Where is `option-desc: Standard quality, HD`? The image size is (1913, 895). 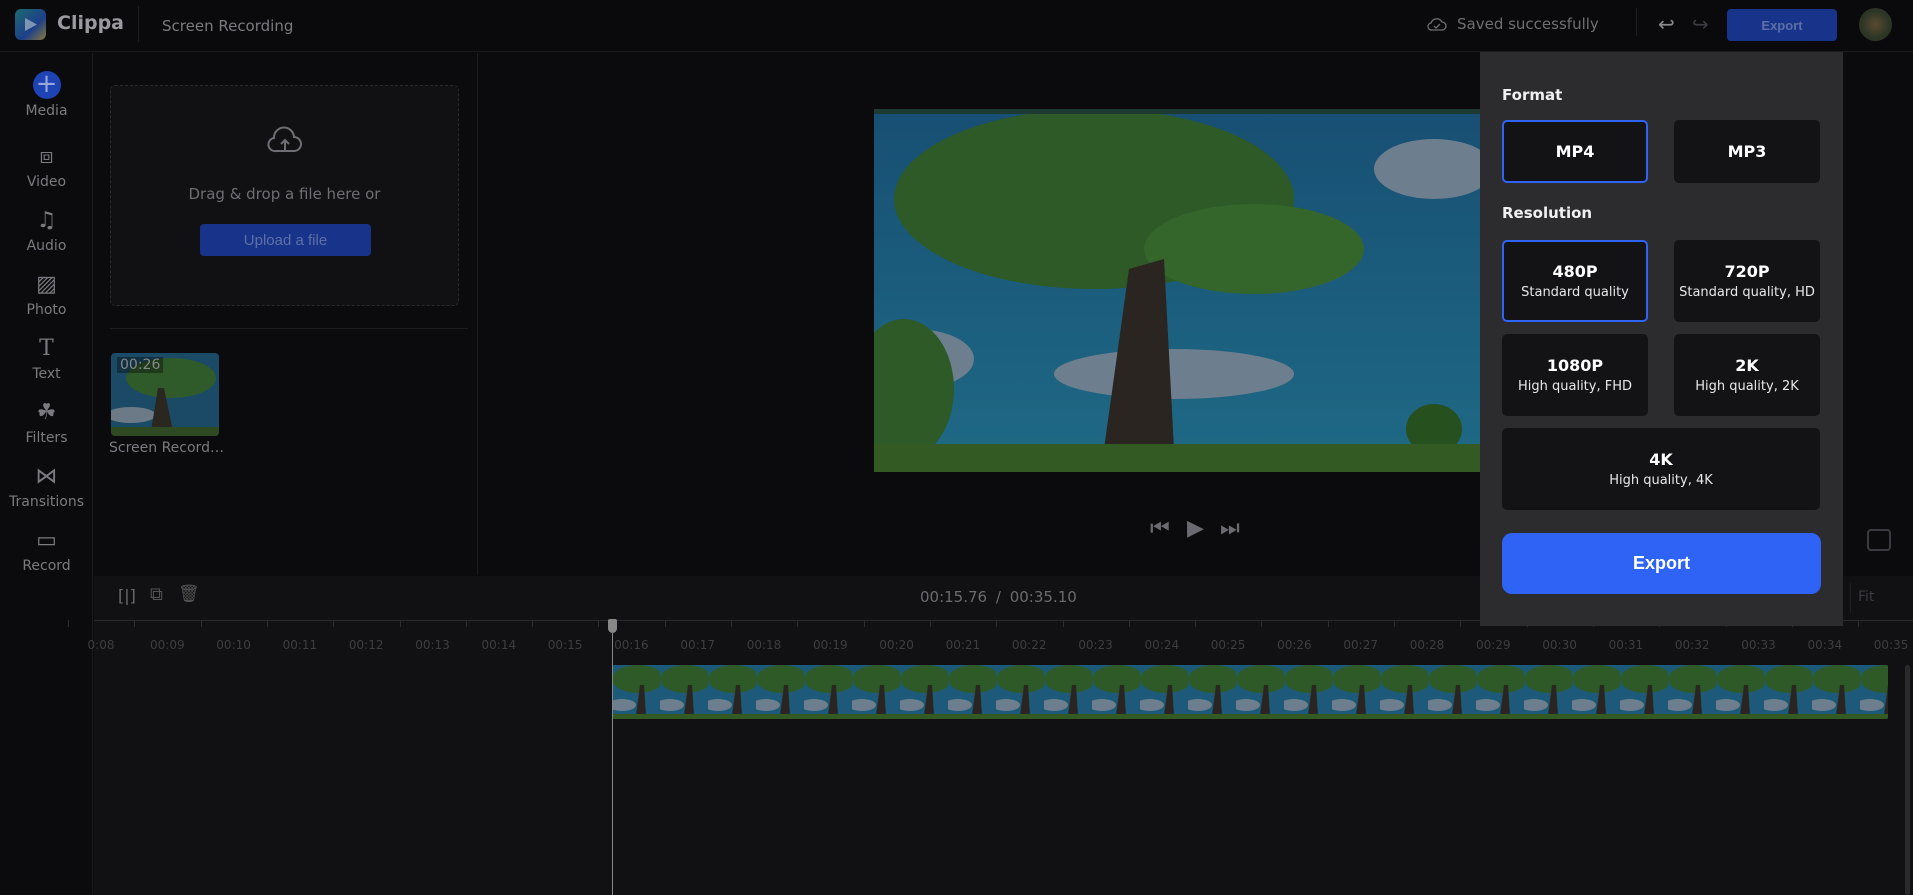
option-desc: Standard quality, HD is located at coordinates (1747, 292).